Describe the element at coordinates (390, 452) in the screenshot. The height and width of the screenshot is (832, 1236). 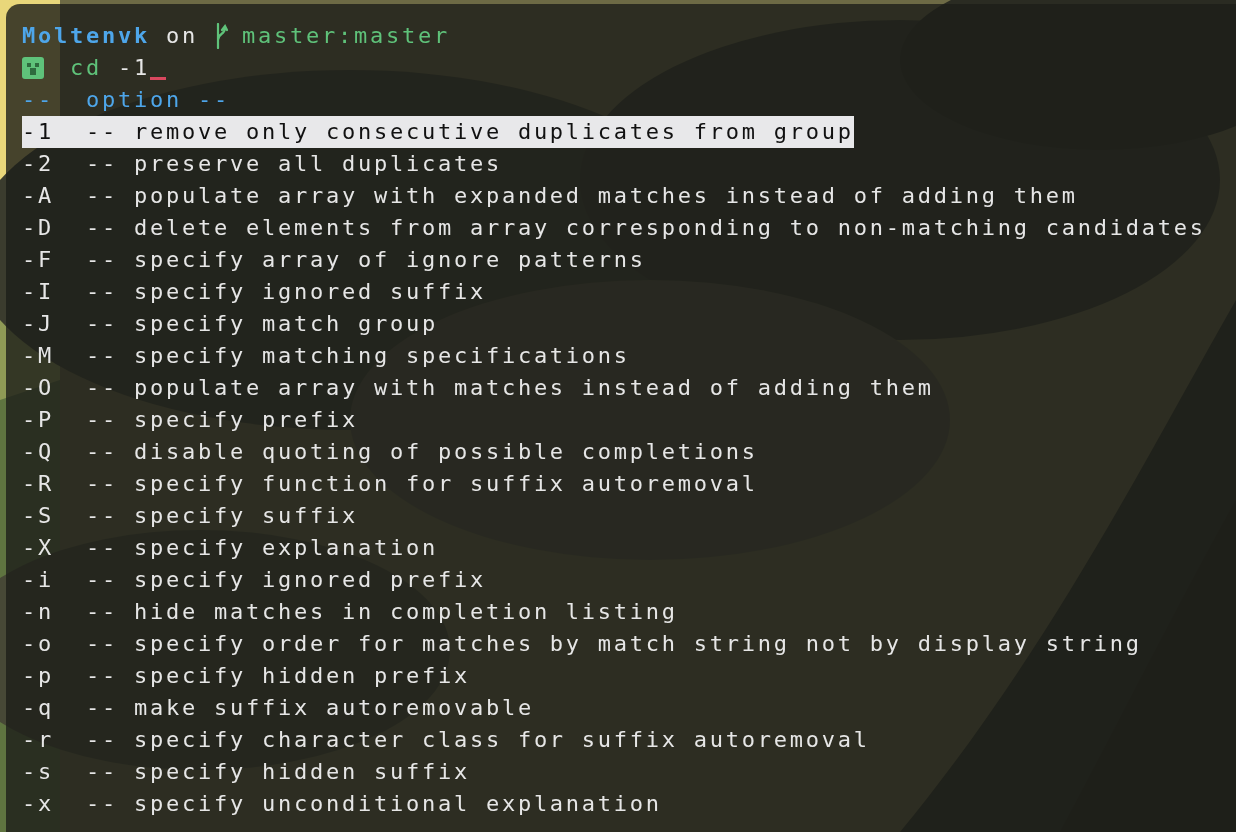
I see `option-row: -Q -- disable quoting of possible completions` at that location.